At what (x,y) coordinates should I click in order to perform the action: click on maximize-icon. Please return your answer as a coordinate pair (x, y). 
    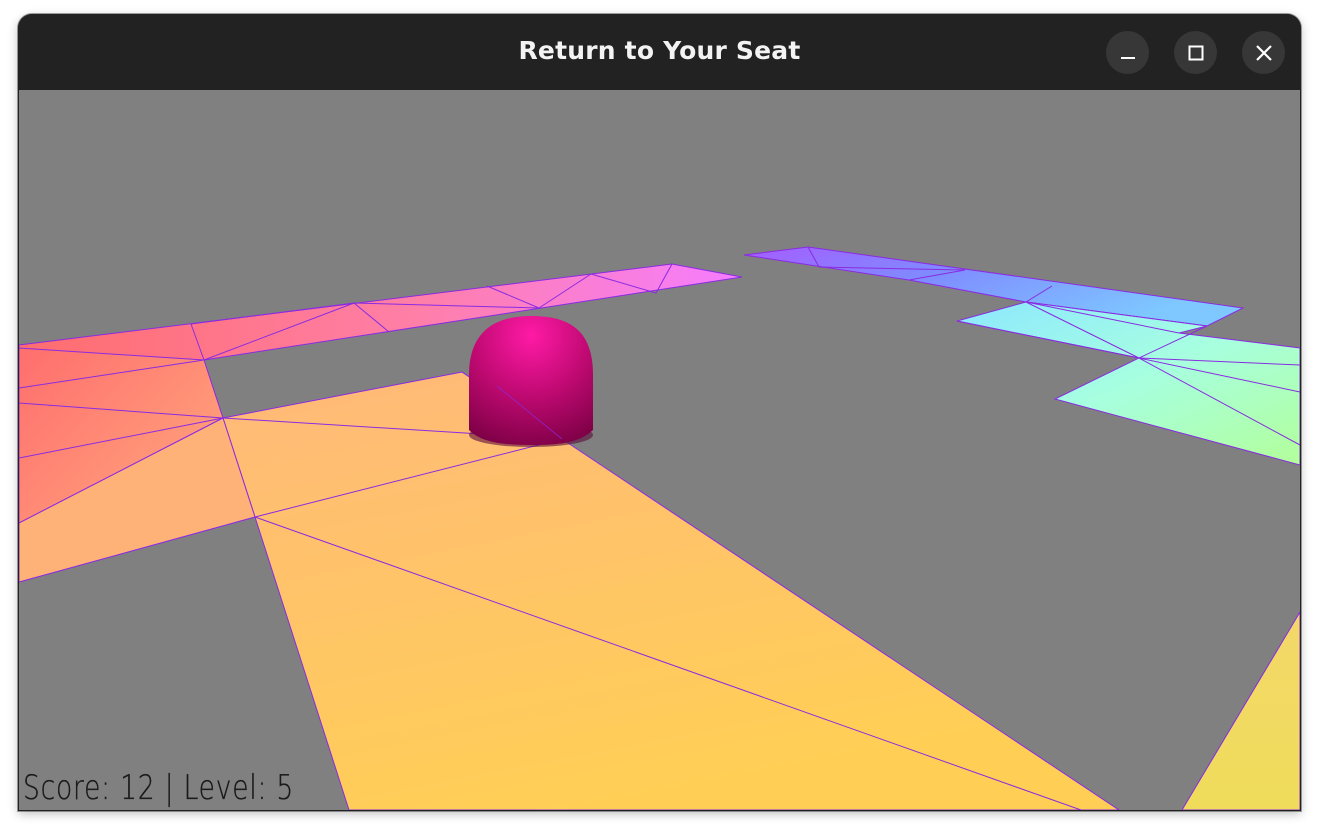
    Looking at the image, I should click on (1195, 52).